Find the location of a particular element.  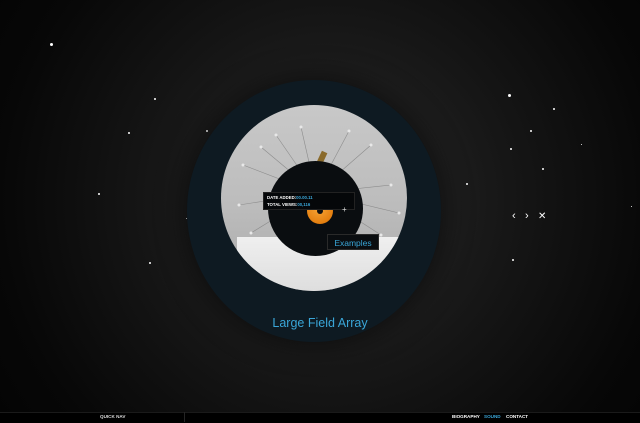

plus-icon: + is located at coordinates (344, 210).